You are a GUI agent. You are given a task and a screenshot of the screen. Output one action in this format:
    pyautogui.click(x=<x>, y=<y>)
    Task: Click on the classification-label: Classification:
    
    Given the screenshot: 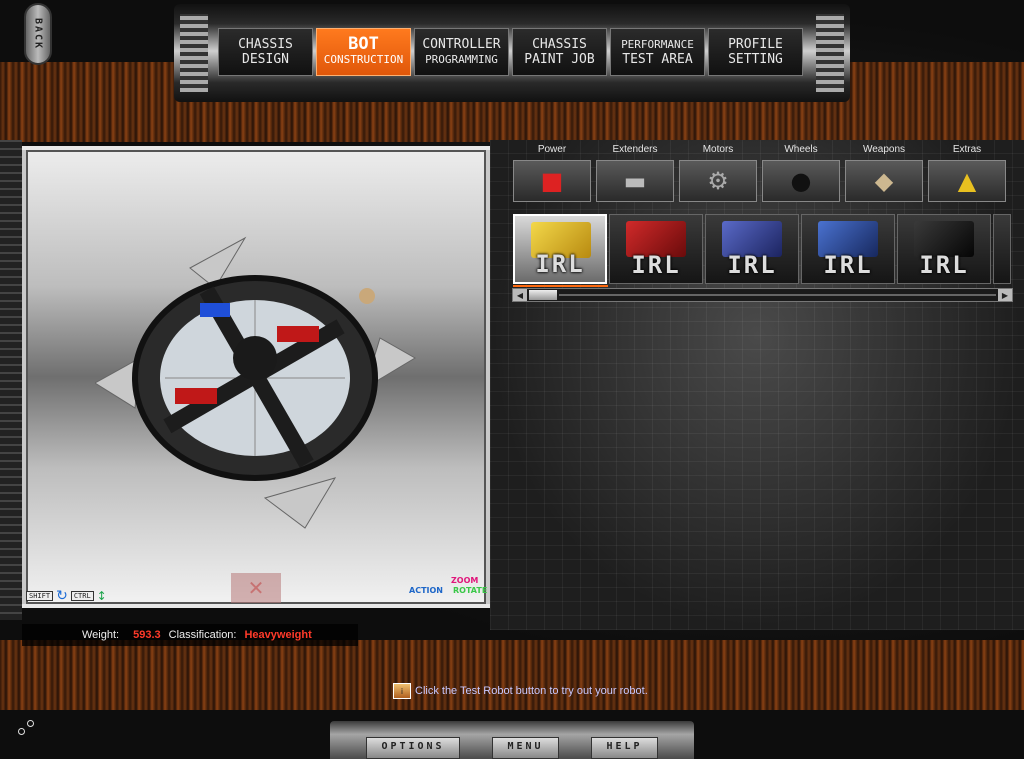 What is the action you would take?
    pyautogui.click(x=202, y=635)
    